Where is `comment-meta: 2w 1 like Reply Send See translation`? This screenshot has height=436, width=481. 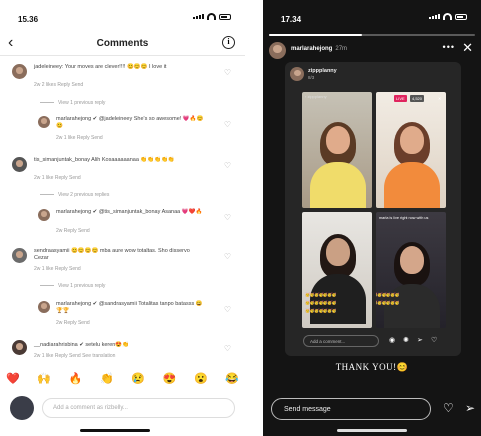 comment-meta: 2w 1 like Reply Send See translation is located at coordinates (74, 356).